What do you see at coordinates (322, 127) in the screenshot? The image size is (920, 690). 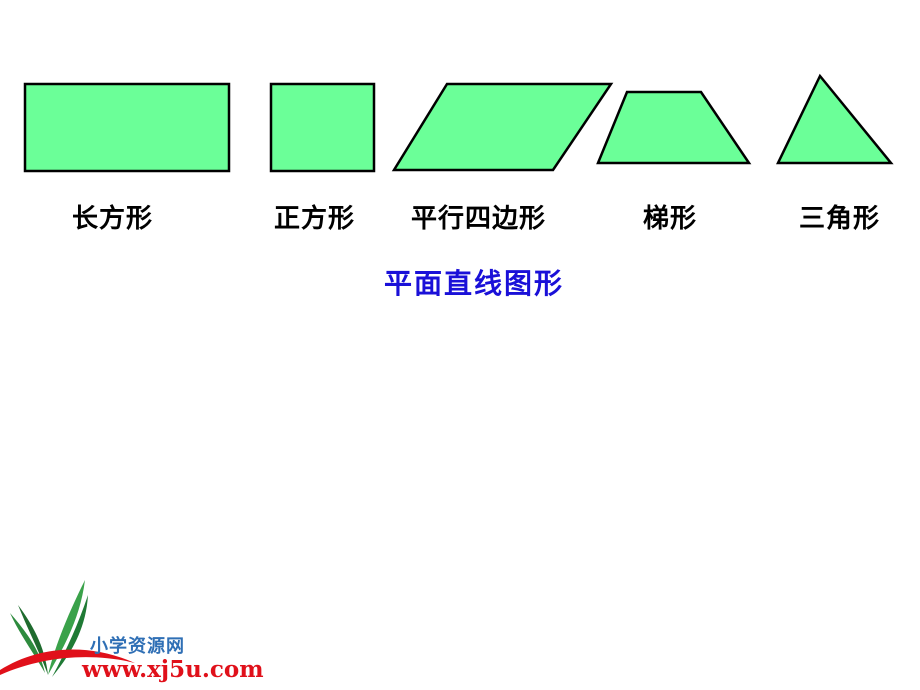 I see `square-shape` at bounding box center [322, 127].